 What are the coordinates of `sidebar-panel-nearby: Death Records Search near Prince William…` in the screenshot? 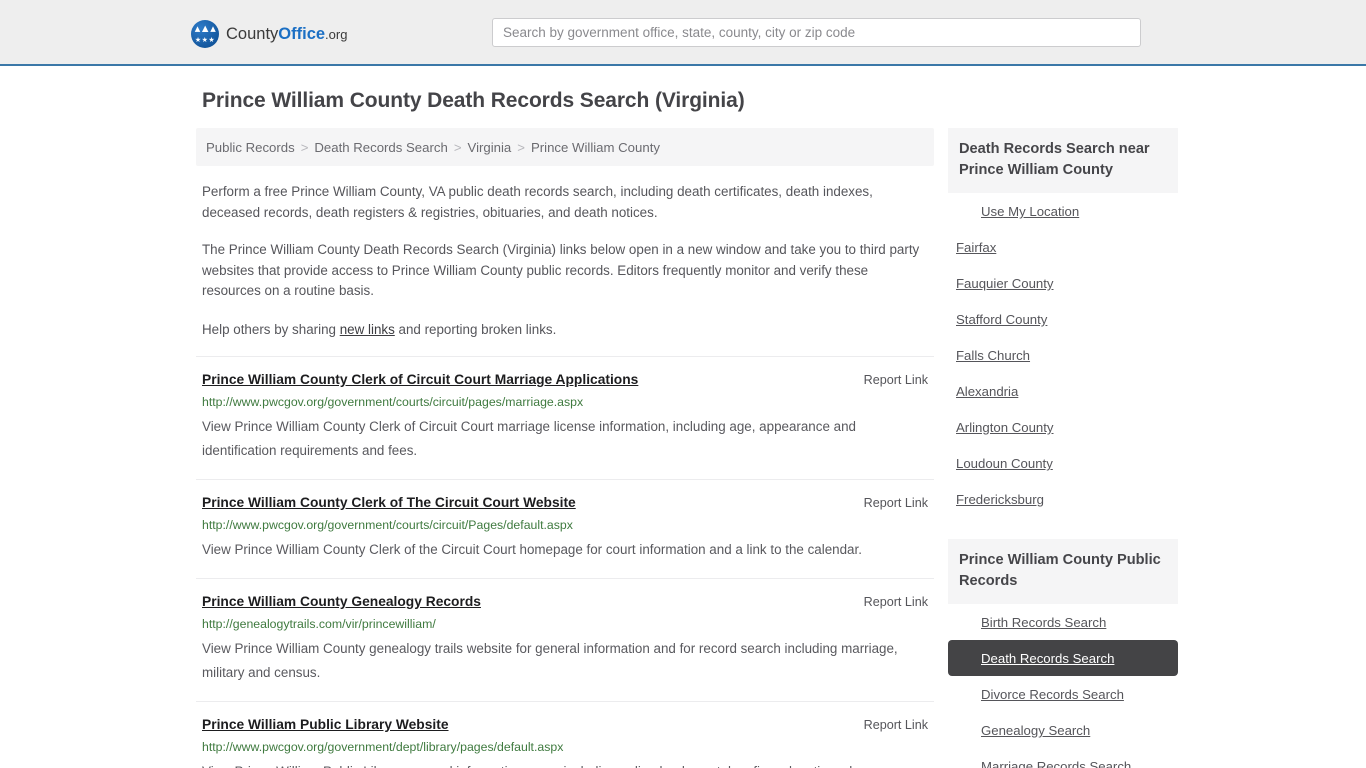 It's located at (1063, 322).